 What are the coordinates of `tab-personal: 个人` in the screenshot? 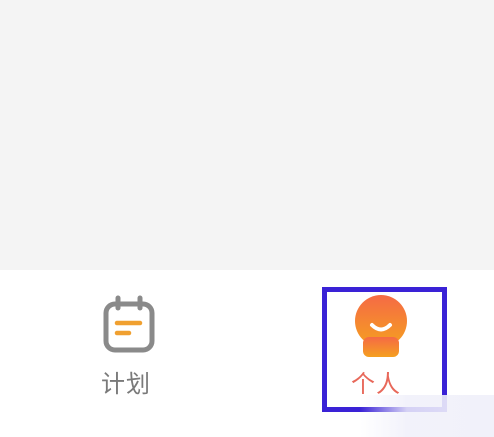 It's located at (385, 353).